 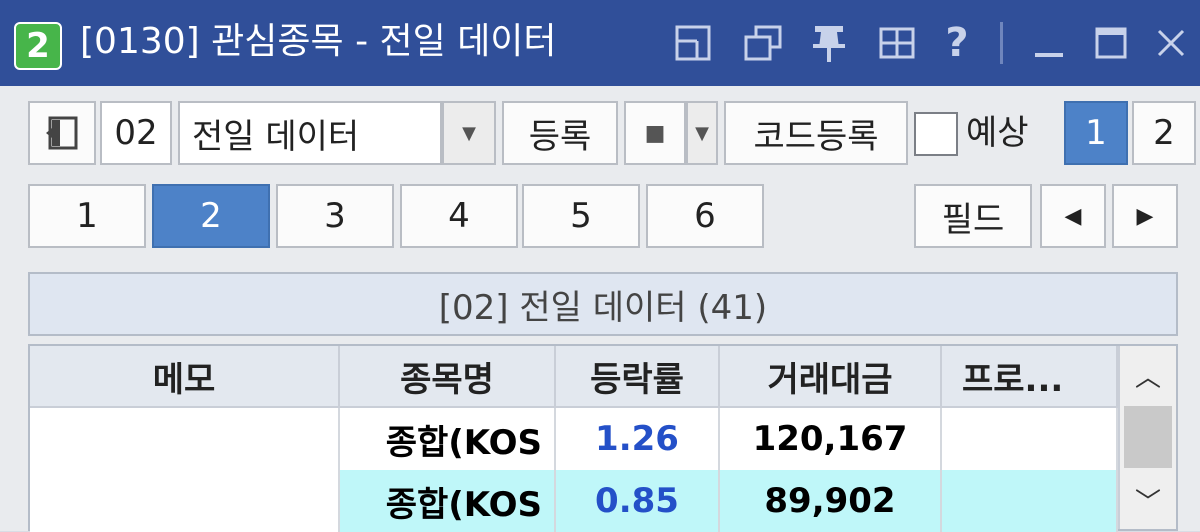 I want to click on code-register-button: 코드등록, so click(x=816, y=133).